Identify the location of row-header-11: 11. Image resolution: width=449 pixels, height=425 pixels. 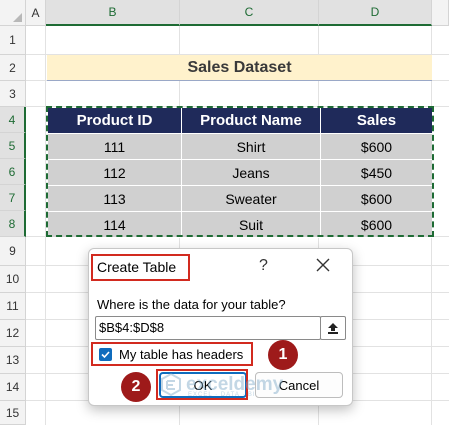
(13, 306).